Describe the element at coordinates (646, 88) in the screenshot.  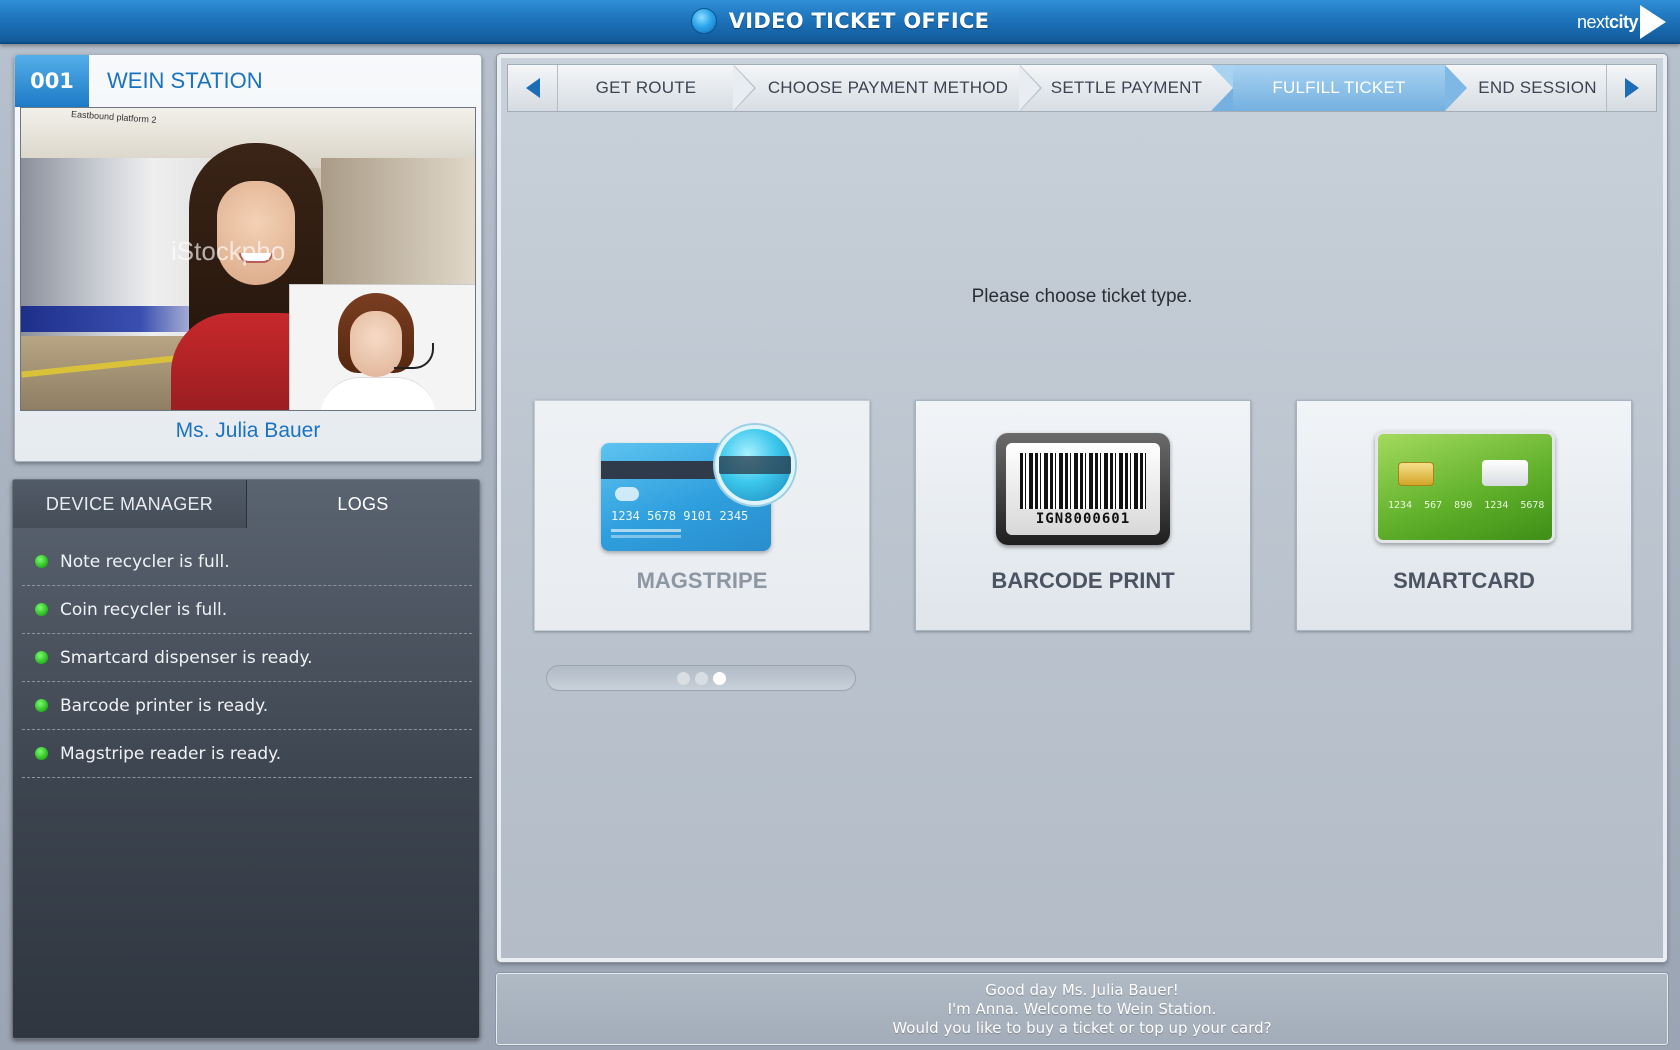
I see `step-get-route: GET ROUTE` at that location.